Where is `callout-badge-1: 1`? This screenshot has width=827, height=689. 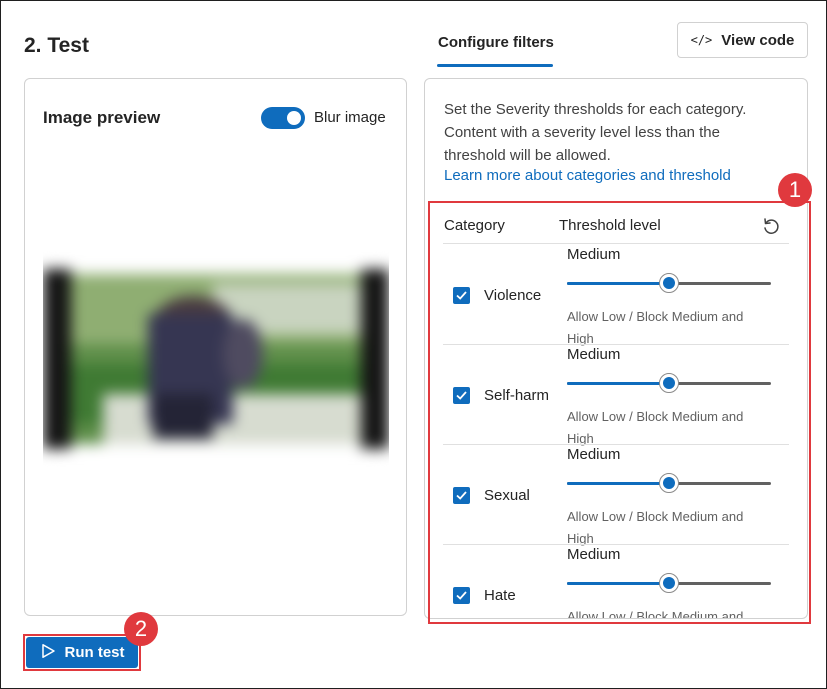 callout-badge-1: 1 is located at coordinates (795, 190).